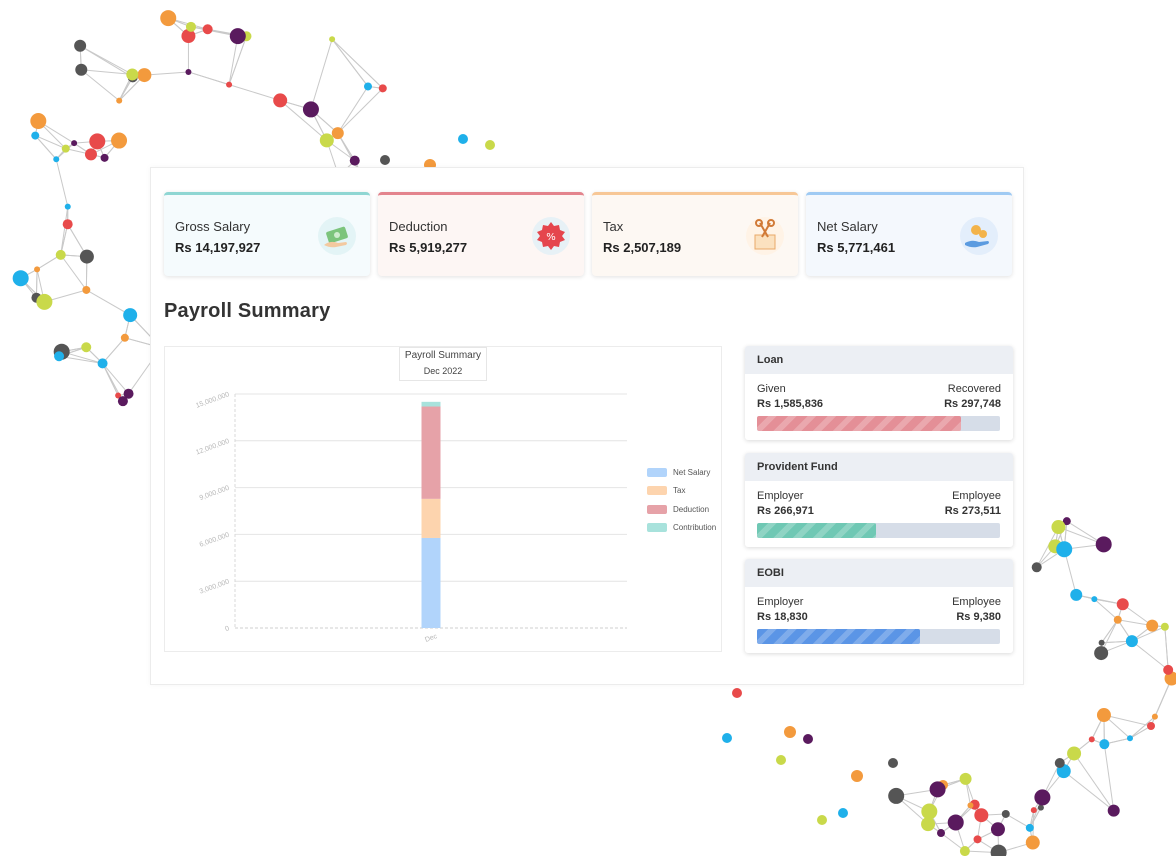 Image resolution: width=1176 pixels, height=856 pixels. What do you see at coordinates (878, 423) in the screenshot?
I see `loan-progress-track` at bounding box center [878, 423].